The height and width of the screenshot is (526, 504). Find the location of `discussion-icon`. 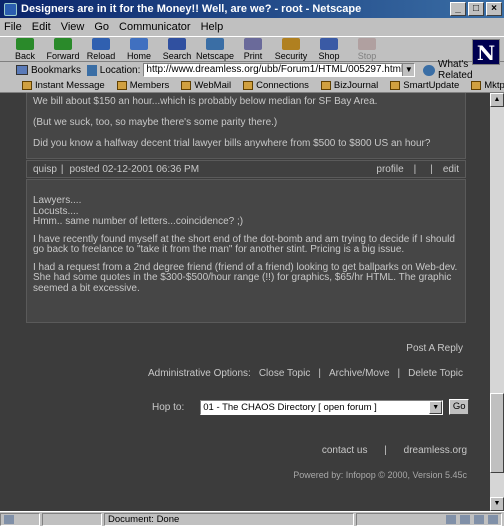

discussion-icon is located at coordinates (493, 519).